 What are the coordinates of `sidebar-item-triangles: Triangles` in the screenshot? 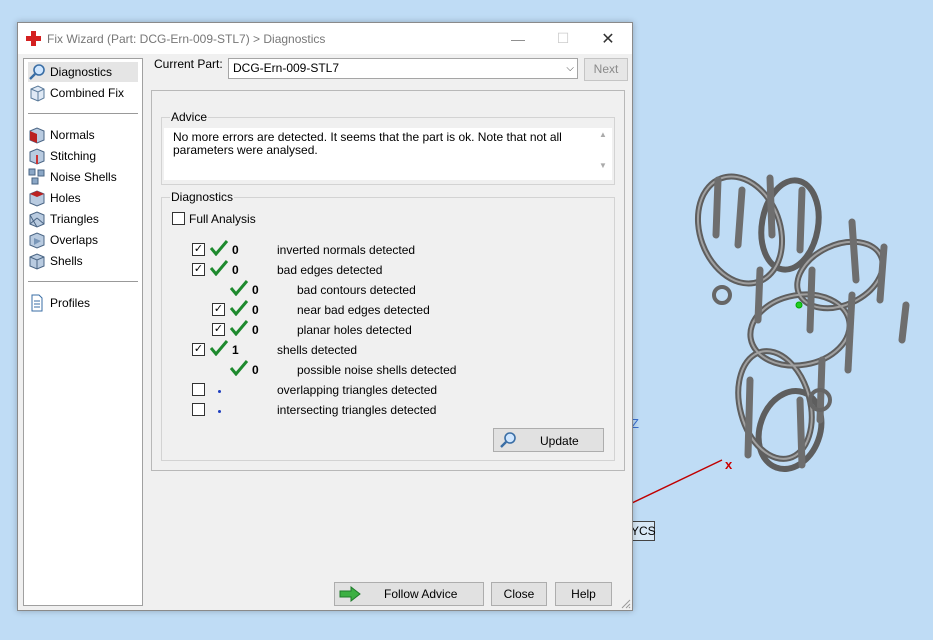 It's located at (63, 219).